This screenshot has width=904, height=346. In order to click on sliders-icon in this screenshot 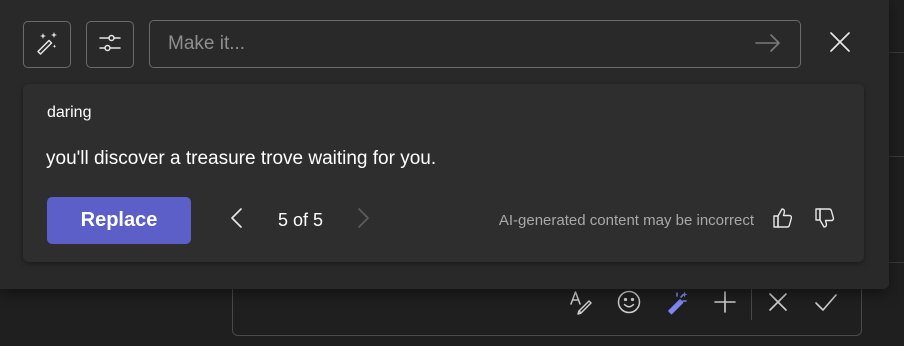, I will do `click(110, 44)`.